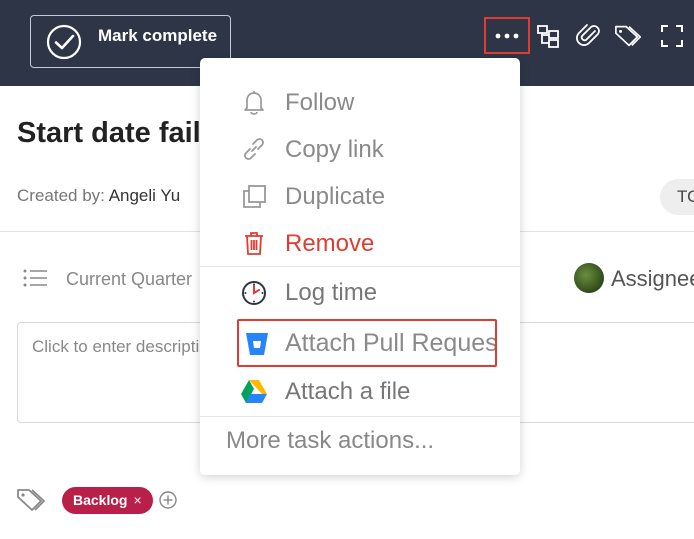  What do you see at coordinates (125, 346) in the screenshot?
I see `description-placeholder: Click to enter description` at bounding box center [125, 346].